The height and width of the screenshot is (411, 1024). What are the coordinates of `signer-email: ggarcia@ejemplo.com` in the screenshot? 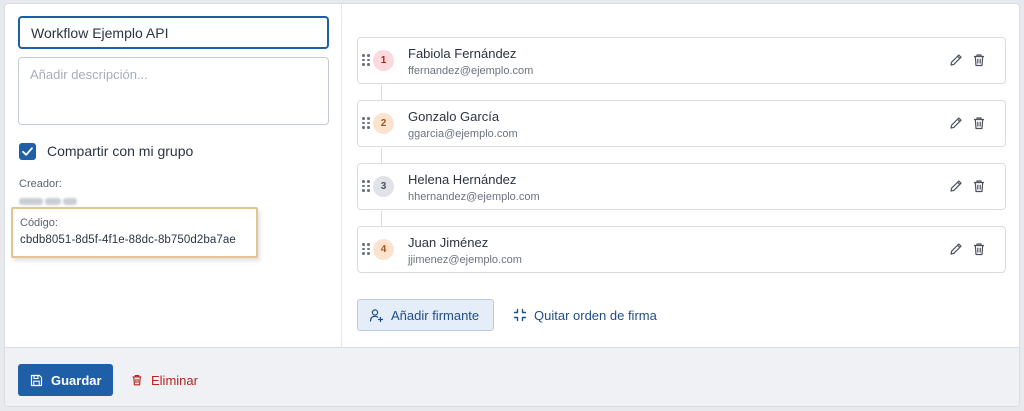 It's located at (463, 134).